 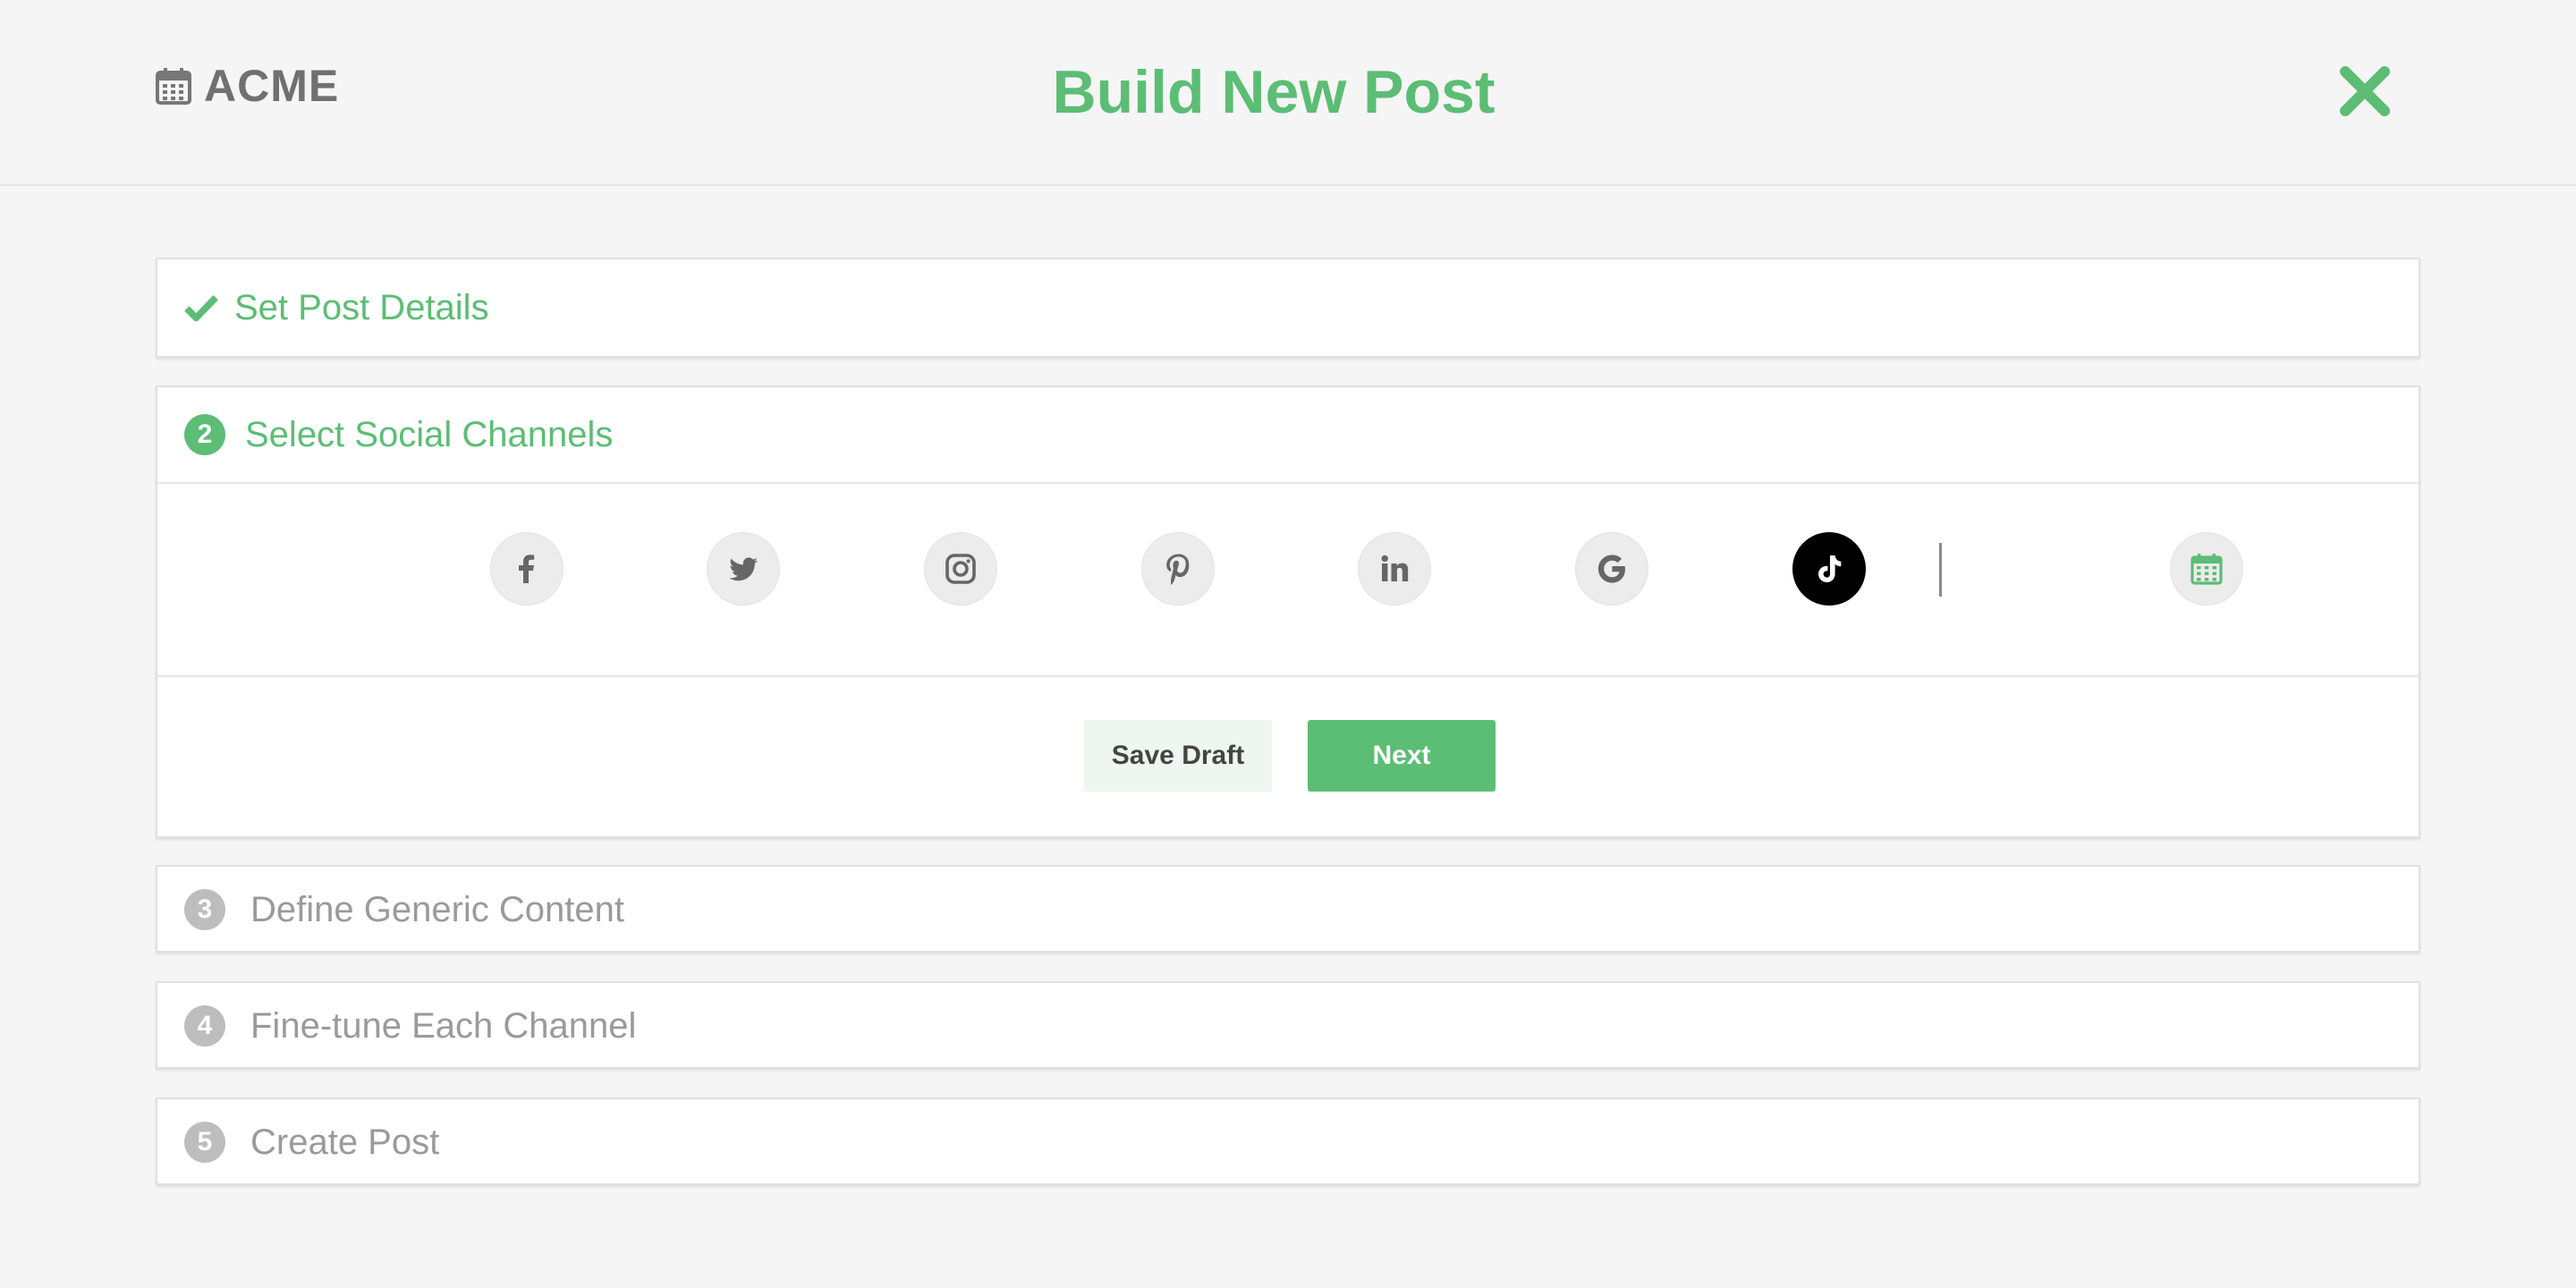 I want to click on channel-instagram, so click(x=960, y=569).